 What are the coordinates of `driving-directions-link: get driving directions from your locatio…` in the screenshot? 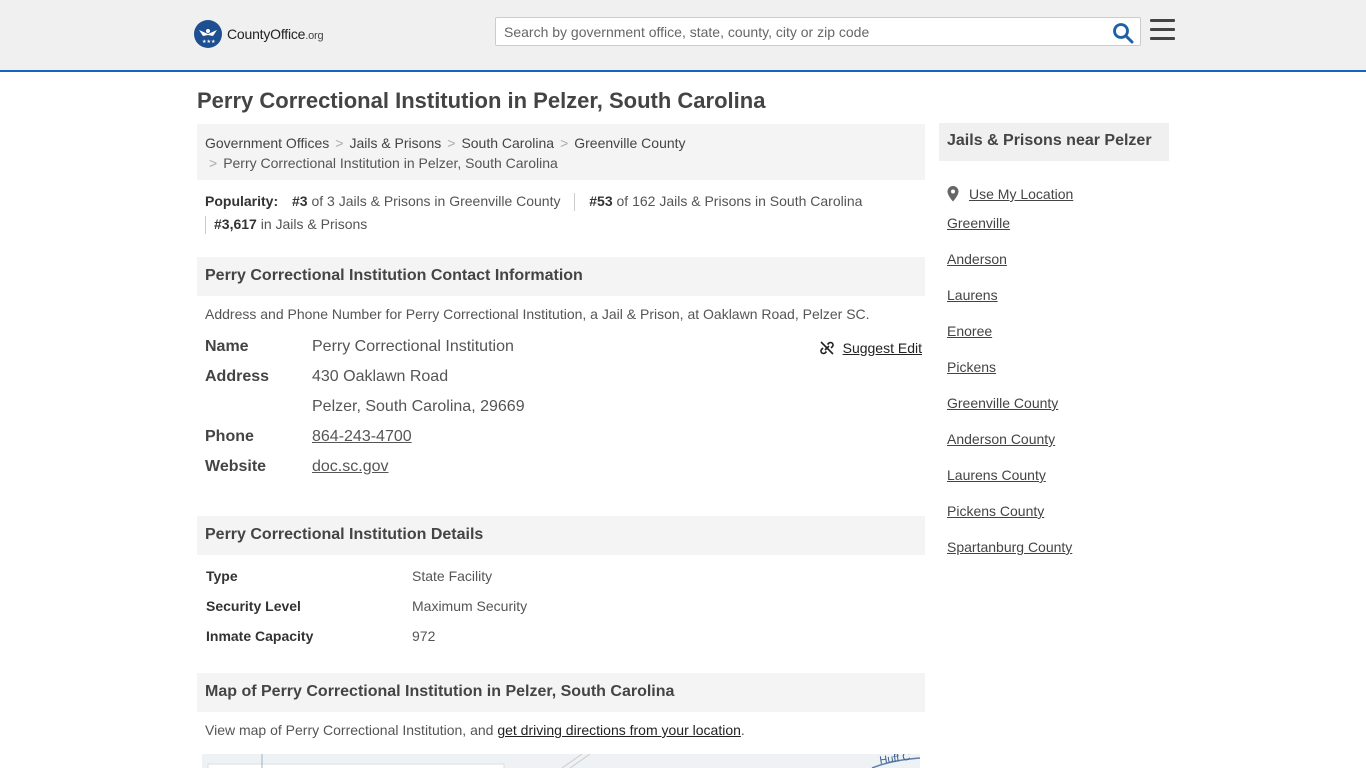 It's located at (619, 730).